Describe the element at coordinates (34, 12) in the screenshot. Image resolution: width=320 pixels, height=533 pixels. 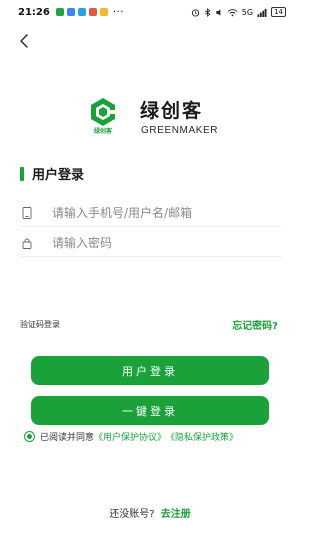
I see `status-time: 21:26` at that location.